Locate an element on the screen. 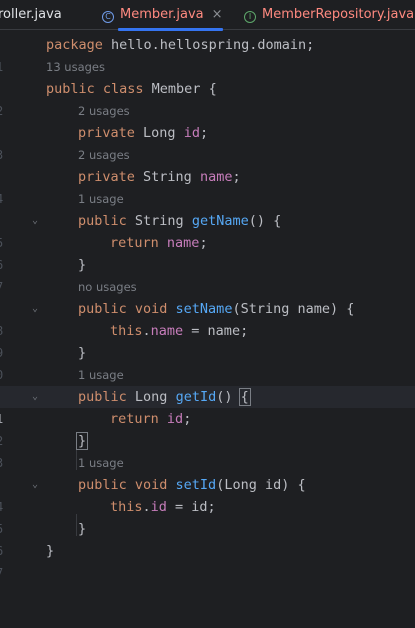 The width and height of the screenshot is (415, 628). params: (String name) { is located at coordinates (293, 309).